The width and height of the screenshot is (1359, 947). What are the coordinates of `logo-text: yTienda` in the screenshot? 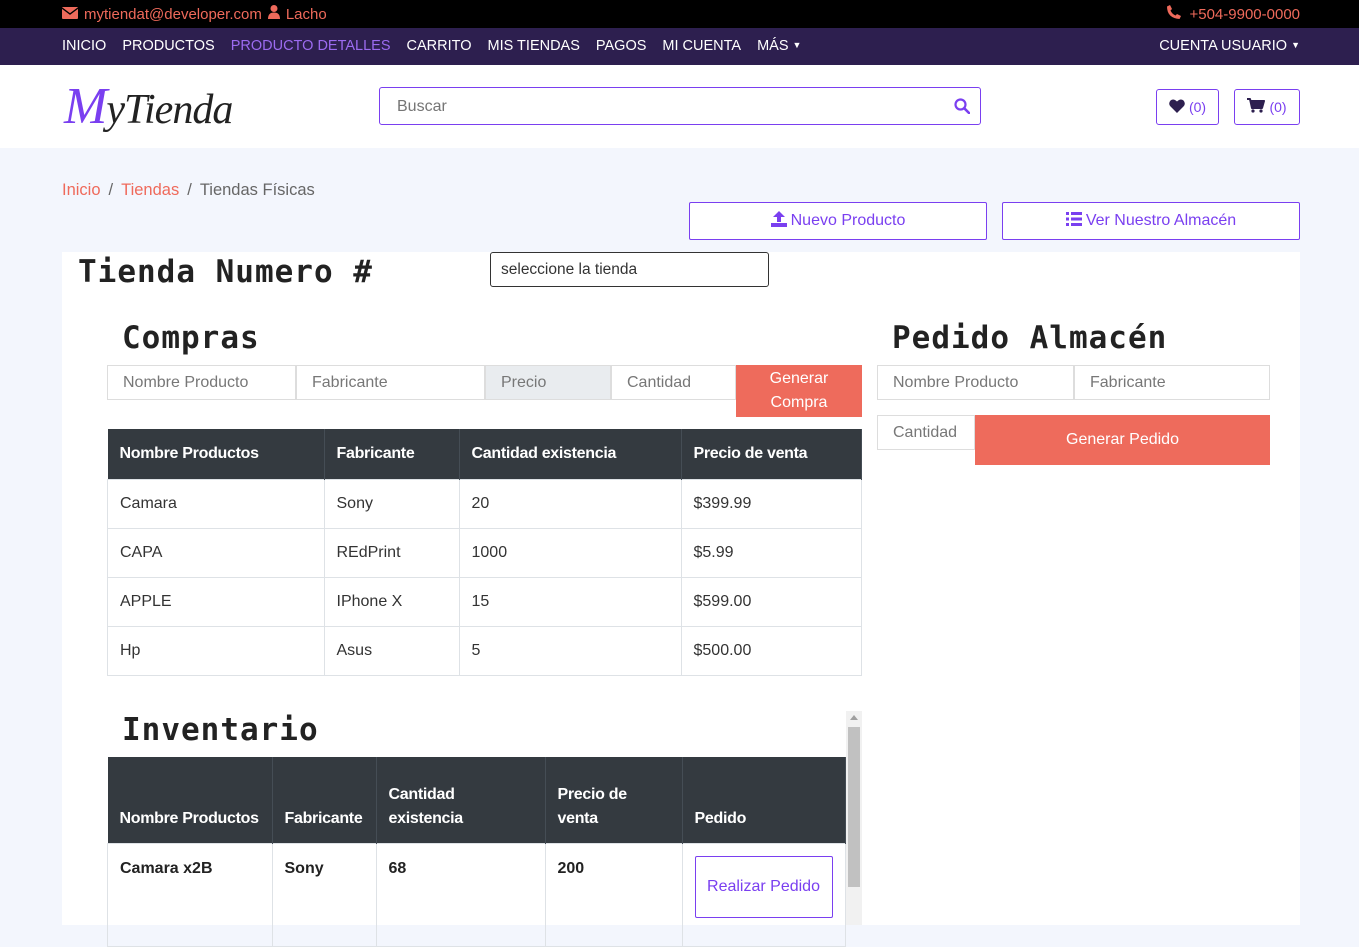 It's located at (169, 110).